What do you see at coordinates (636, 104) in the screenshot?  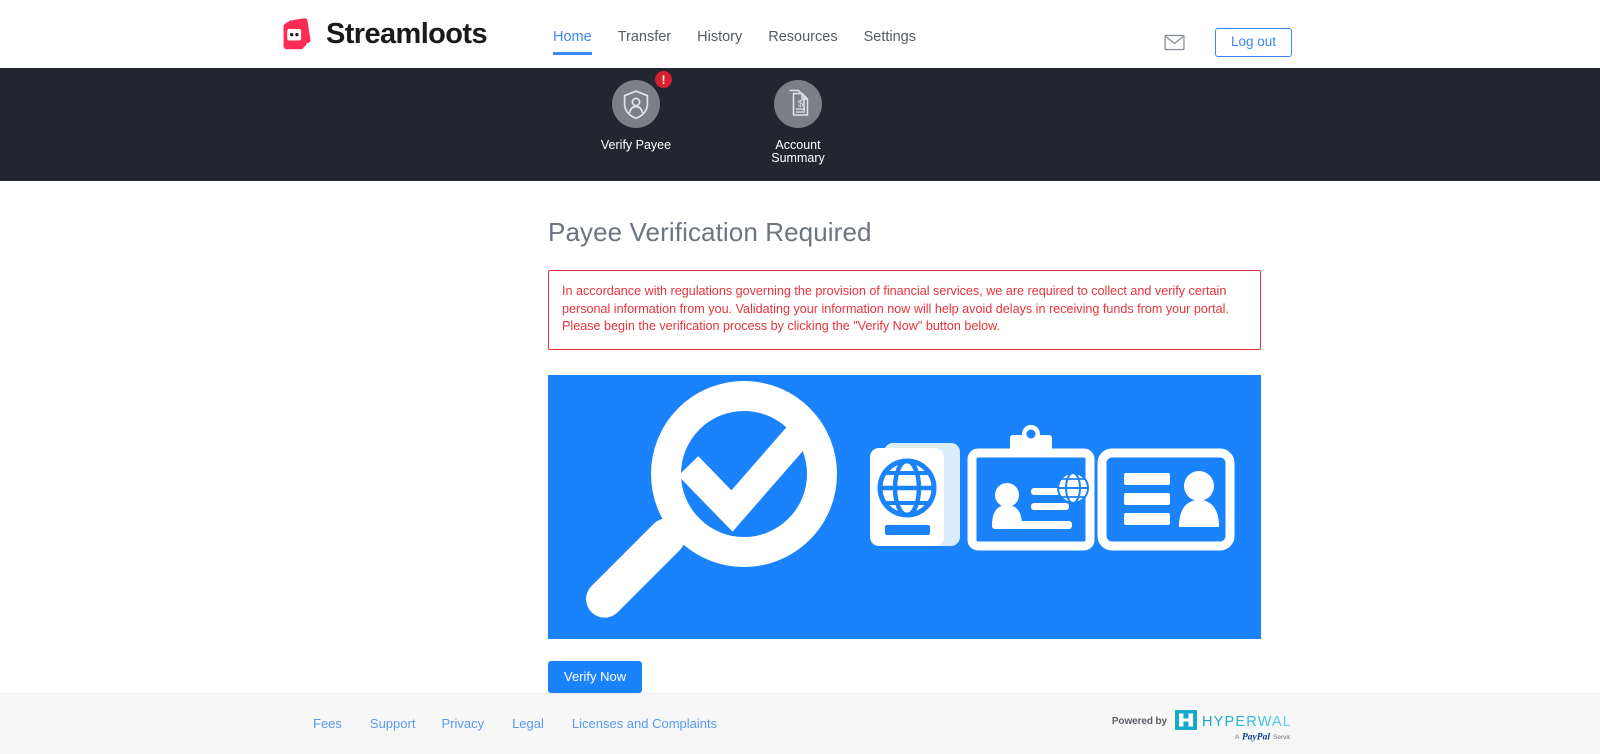 I see `shield-person-icon` at bounding box center [636, 104].